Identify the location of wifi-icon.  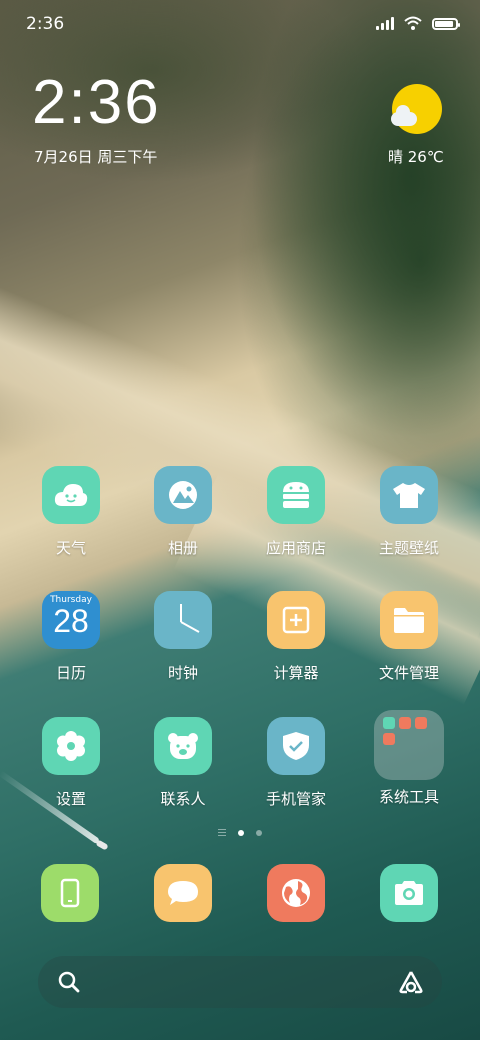
(413, 23).